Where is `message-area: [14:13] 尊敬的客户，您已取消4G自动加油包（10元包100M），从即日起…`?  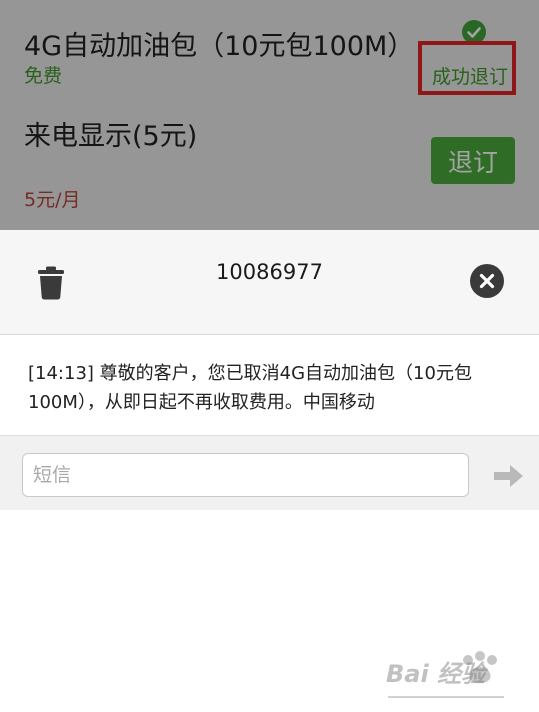
message-area: [14:13] 尊敬的客户，您已取消4G自动加油包（10元包100M），从即日起… is located at coordinates (269, 385).